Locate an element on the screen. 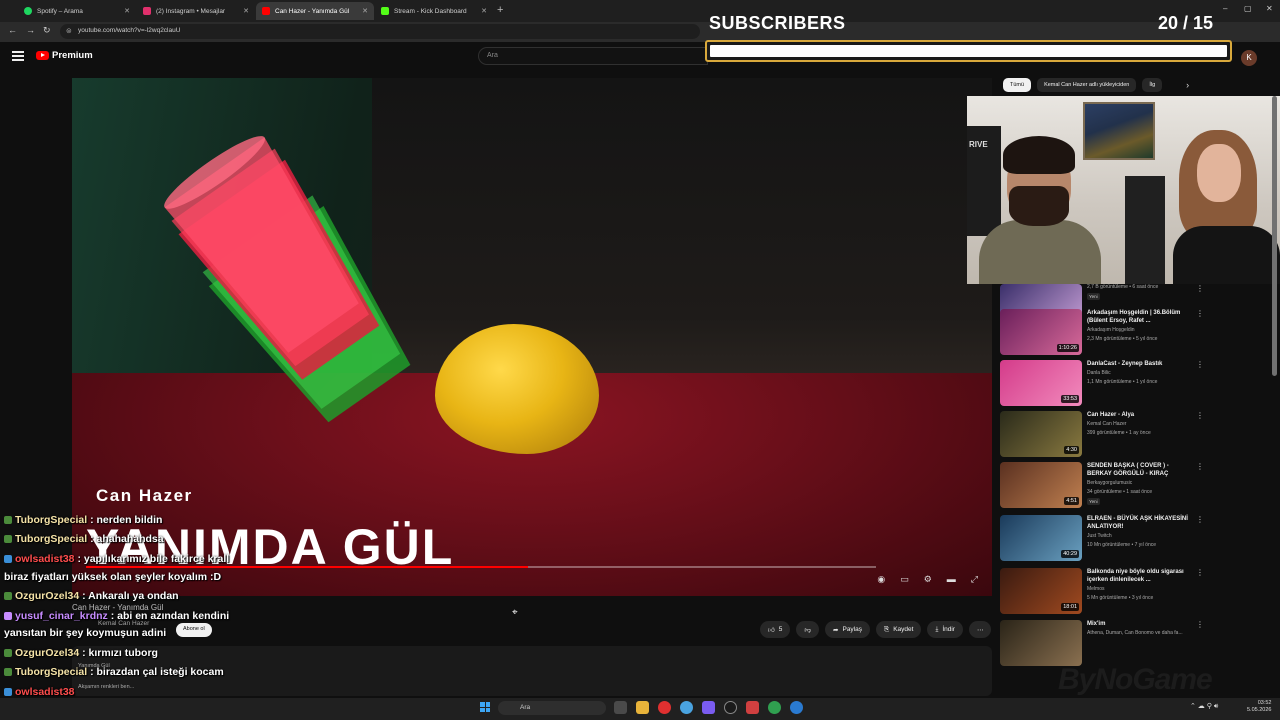 This screenshot has width=1280, height=720. hamburger-menu-icon is located at coordinates (18, 56).